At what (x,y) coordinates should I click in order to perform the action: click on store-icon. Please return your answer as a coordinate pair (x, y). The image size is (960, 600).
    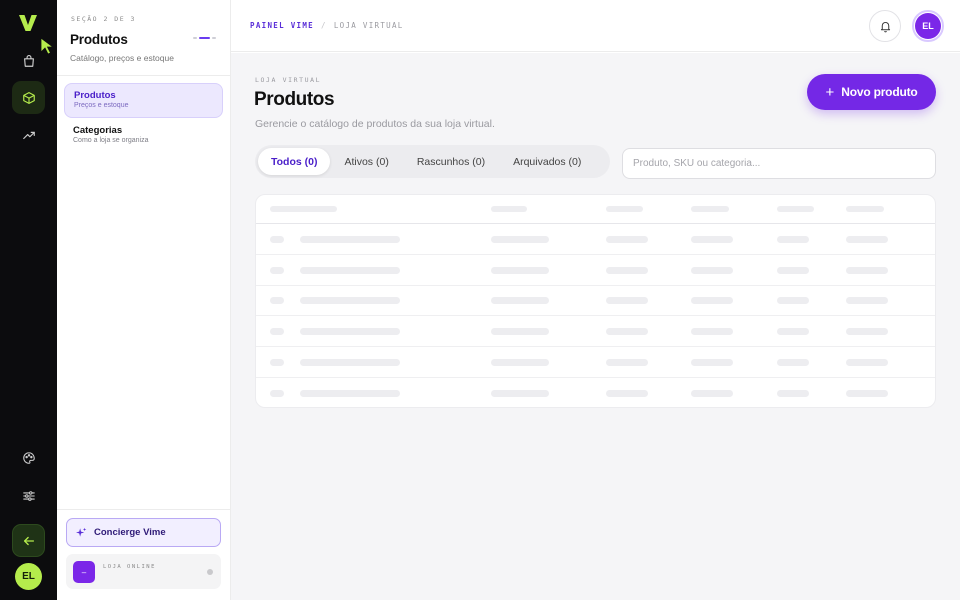
    Looking at the image, I should click on (28, 60).